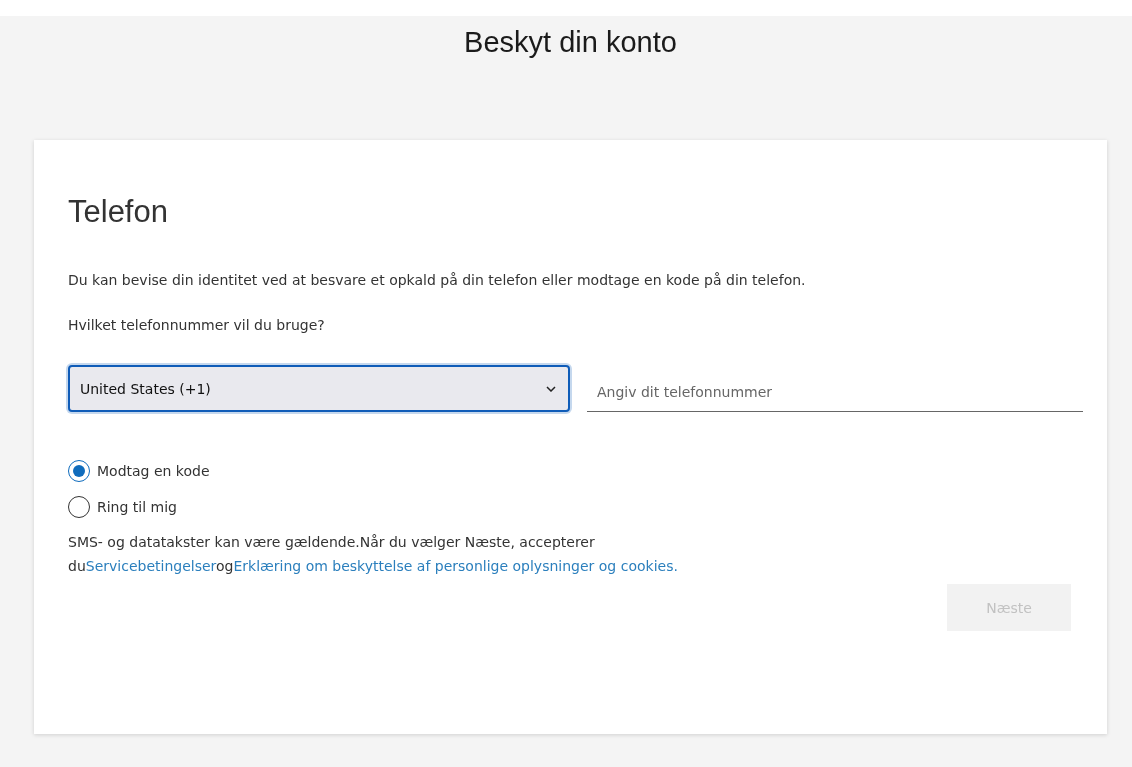 Image resolution: width=1132 pixels, height=767 pixels. Describe the element at coordinates (319, 388) in the screenshot. I see `country-select: United States (+1)` at that location.